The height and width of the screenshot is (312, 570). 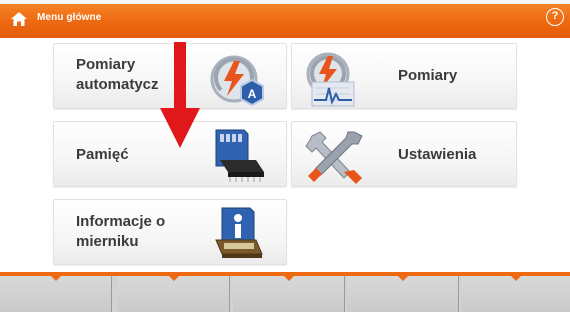 I want to click on tile-measurements: Pomiary, so click(x=404, y=76).